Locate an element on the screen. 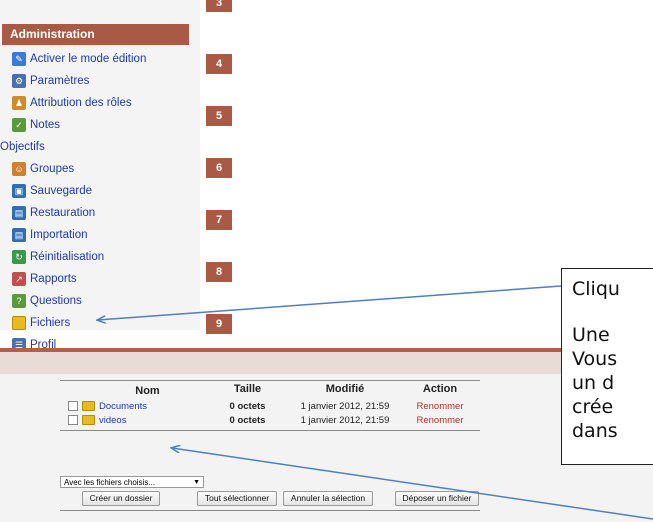 Image resolution: width=653 pixels, height=522 pixels. col-action-header: Action is located at coordinates (440, 389).